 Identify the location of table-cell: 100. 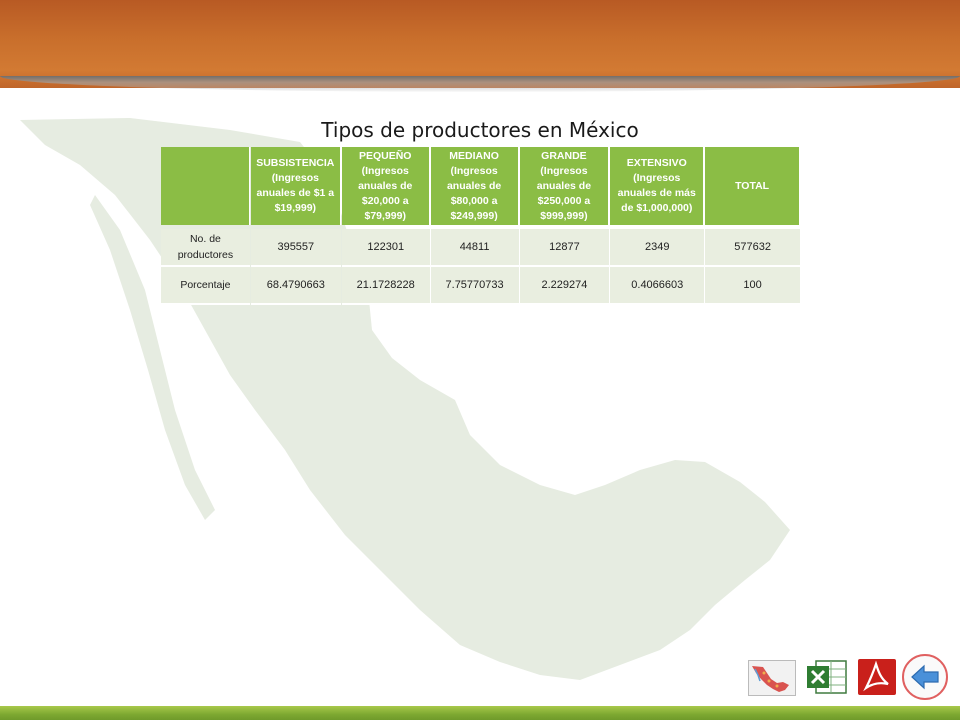
(752, 286).